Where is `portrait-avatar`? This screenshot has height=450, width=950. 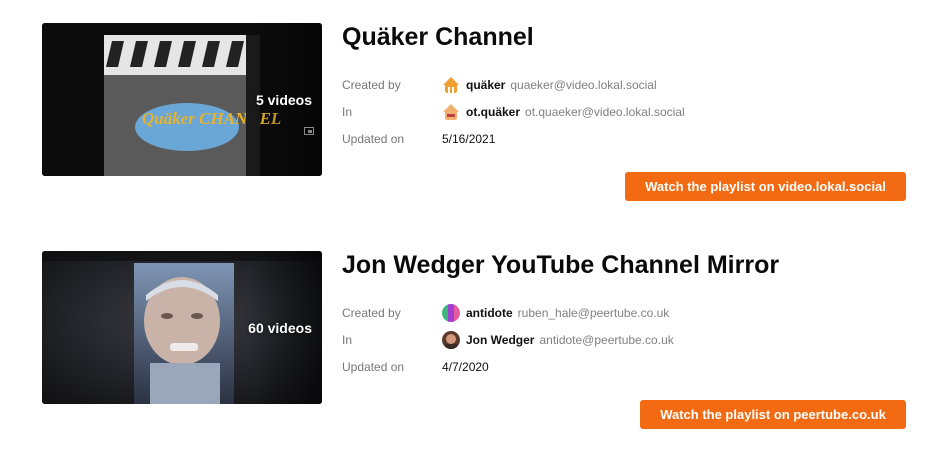 portrait-avatar is located at coordinates (451, 340).